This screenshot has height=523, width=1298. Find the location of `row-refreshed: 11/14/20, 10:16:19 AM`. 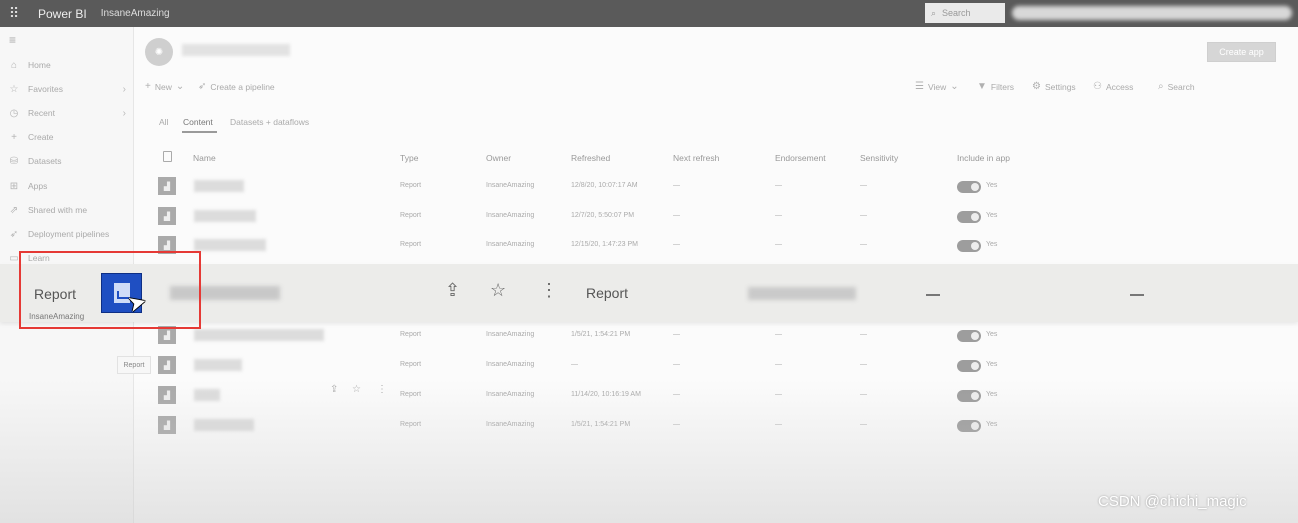

row-refreshed: 11/14/20, 10:16:19 AM is located at coordinates (606, 394).